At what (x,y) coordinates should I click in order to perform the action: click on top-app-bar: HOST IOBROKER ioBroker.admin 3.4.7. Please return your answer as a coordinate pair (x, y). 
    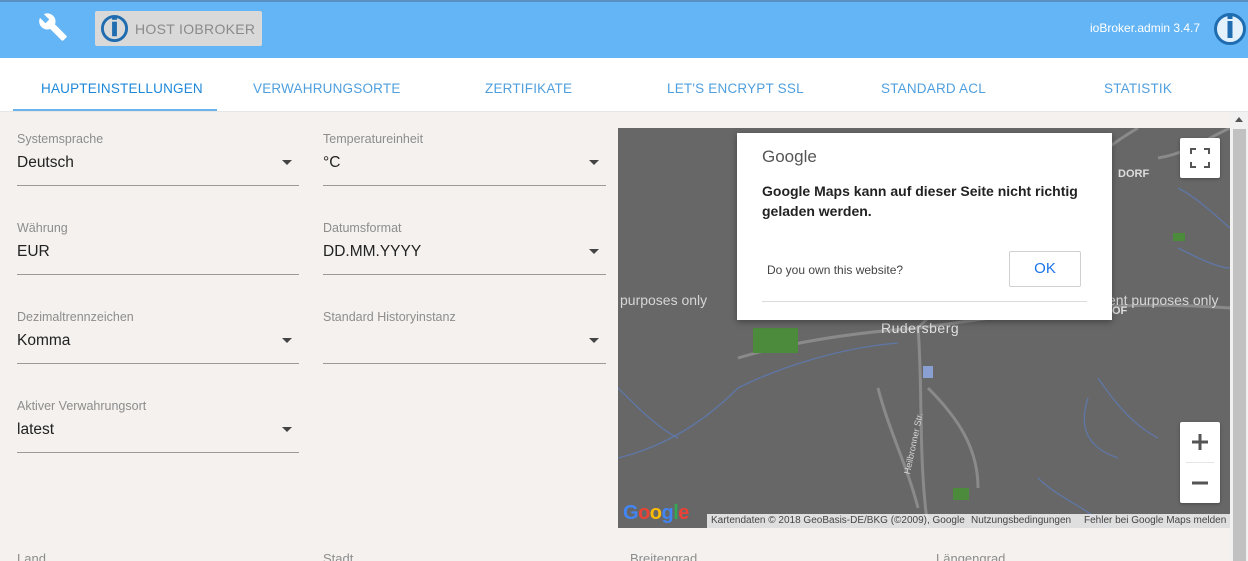
    Looking at the image, I should click on (624, 29).